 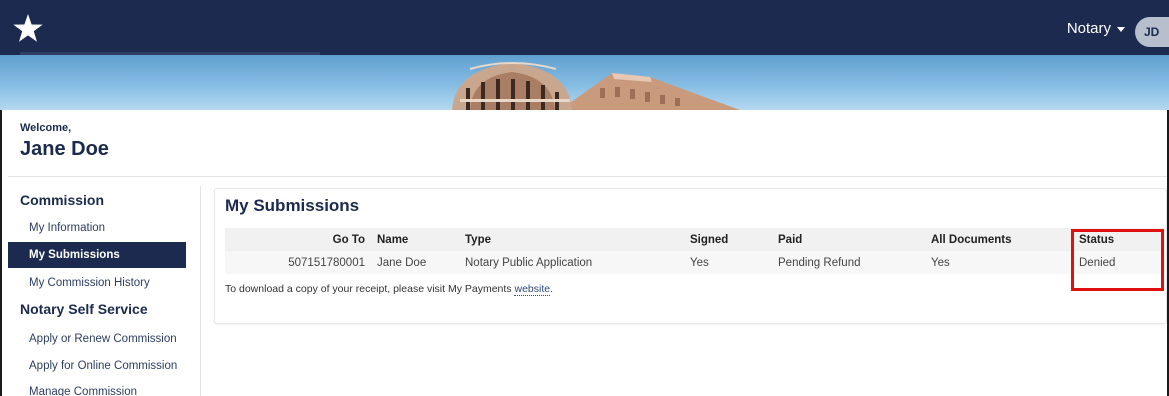 I want to click on column-header-type: Type, so click(x=571, y=239).